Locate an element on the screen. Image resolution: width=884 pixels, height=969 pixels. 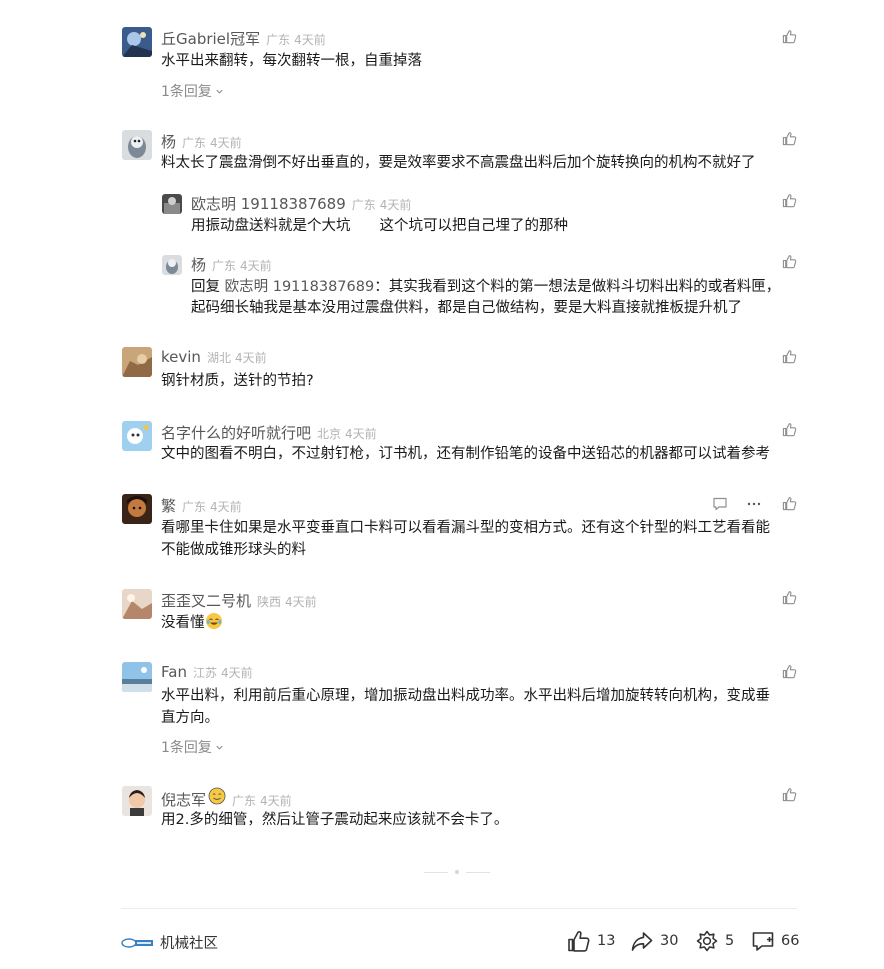
comment-author: 歪歪叉二号机 is located at coordinates (206, 600).